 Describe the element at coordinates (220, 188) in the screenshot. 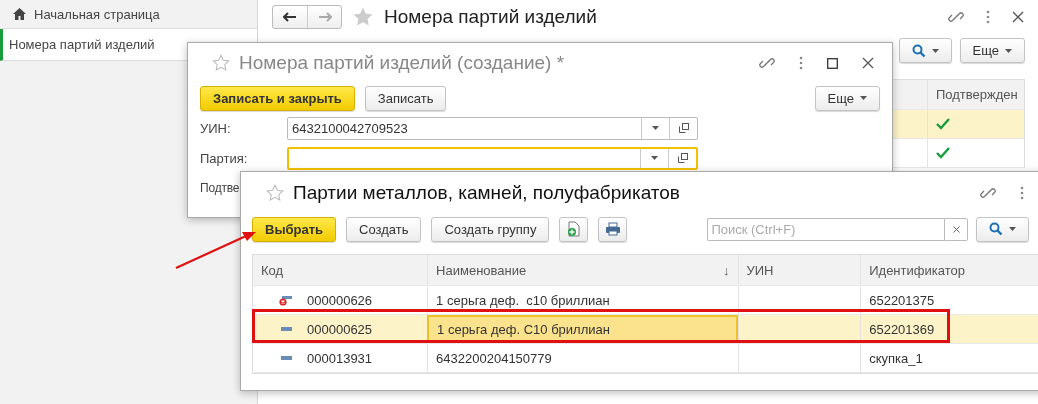

I see `field-label: Подтве` at that location.